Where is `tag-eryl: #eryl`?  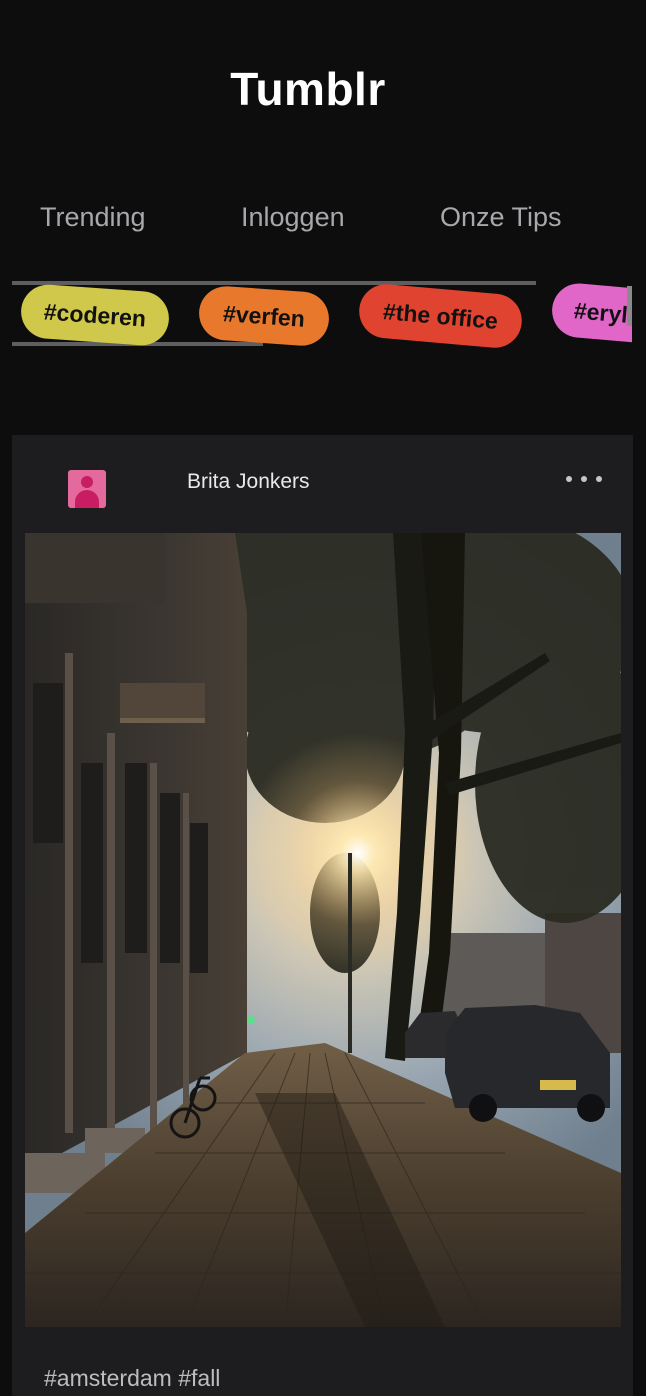 tag-eryl: #eryl is located at coordinates (590, 313).